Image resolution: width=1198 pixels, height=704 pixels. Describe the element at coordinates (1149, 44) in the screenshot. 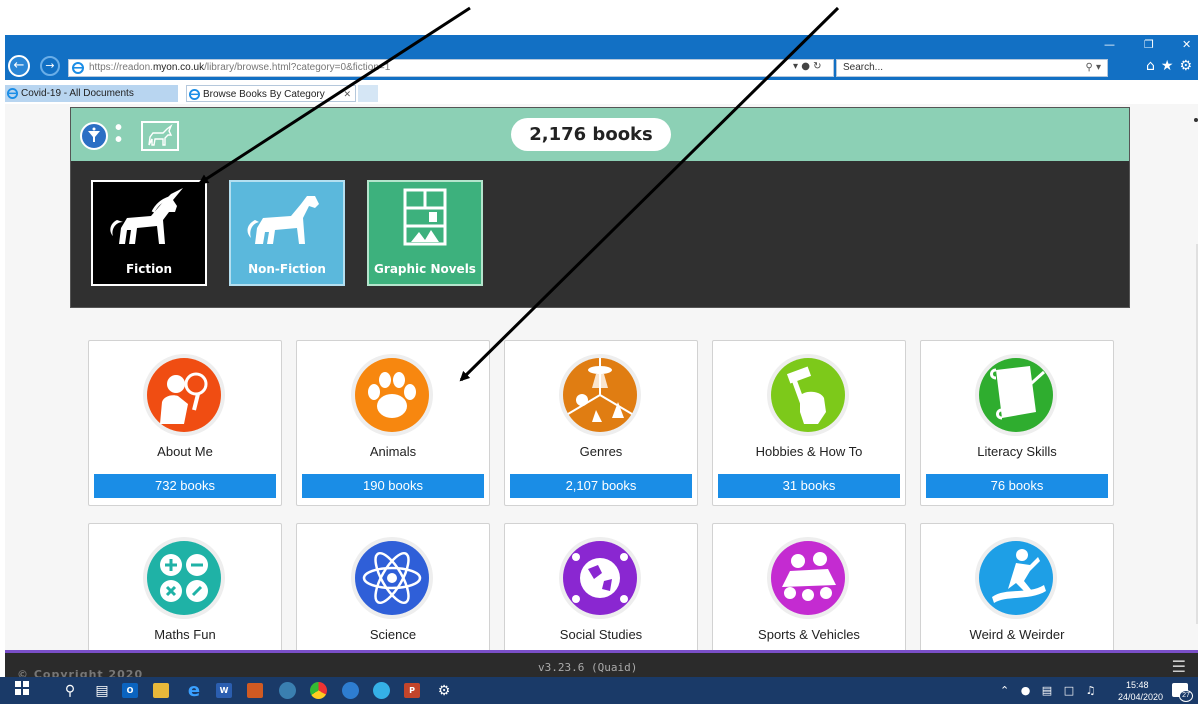

I see `restore-button: ❐` at that location.